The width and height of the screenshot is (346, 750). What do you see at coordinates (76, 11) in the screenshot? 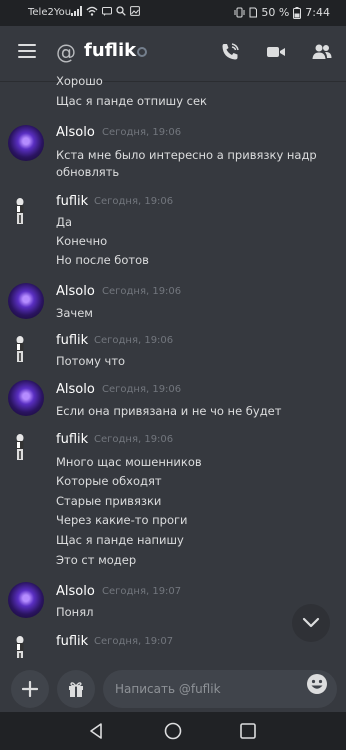
I see `signal-icon` at bounding box center [76, 11].